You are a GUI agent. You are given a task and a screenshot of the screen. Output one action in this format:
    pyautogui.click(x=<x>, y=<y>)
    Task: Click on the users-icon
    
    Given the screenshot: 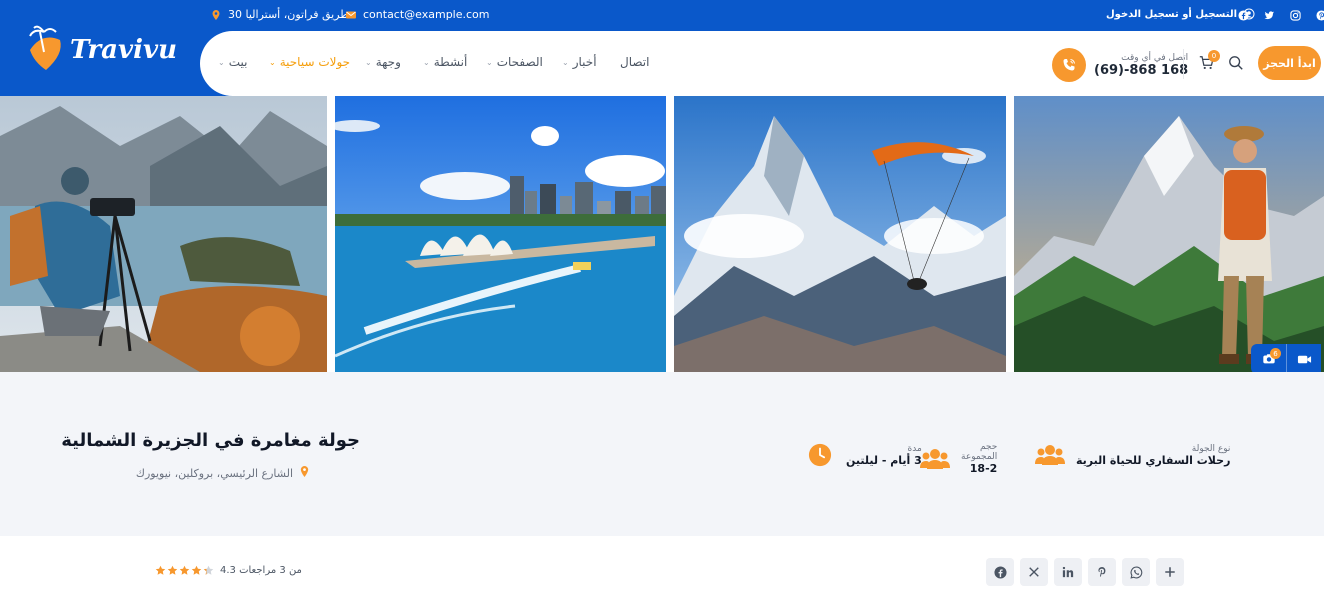 What is the action you would take?
    pyautogui.click(x=1050, y=455)
    